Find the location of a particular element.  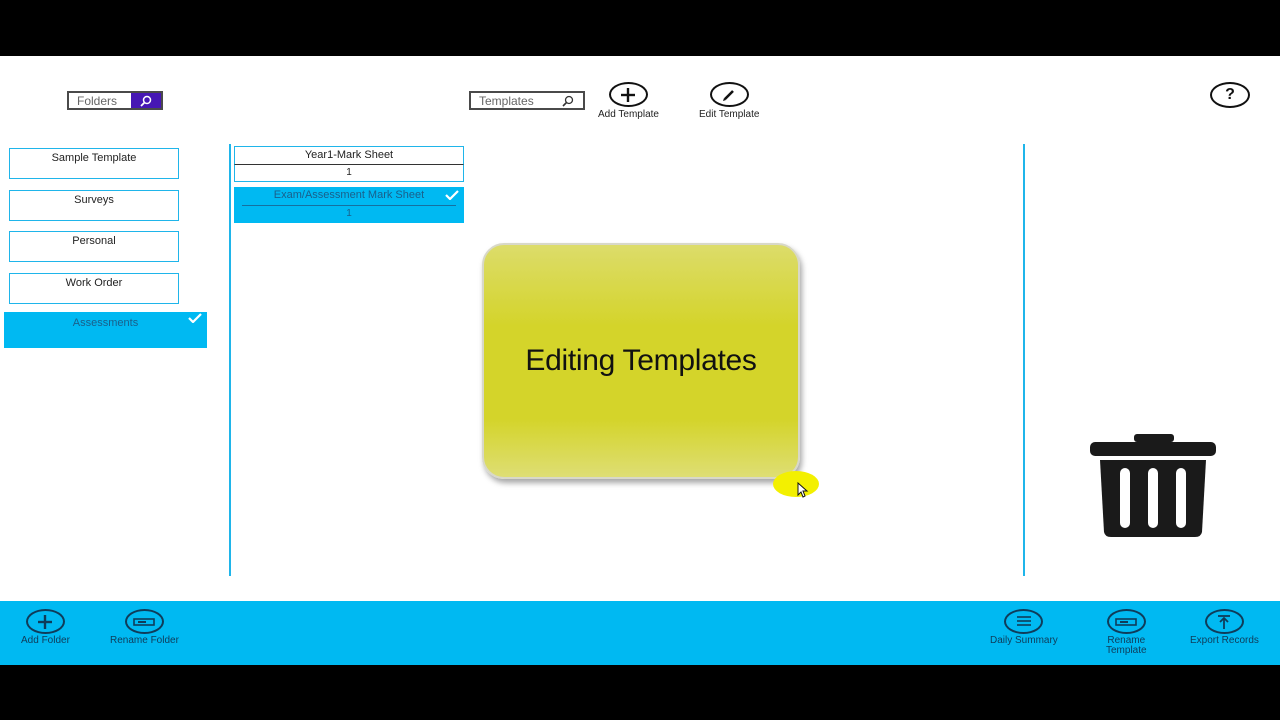

folder-item-work-order: Work Order is located at coordinates (94, 288).